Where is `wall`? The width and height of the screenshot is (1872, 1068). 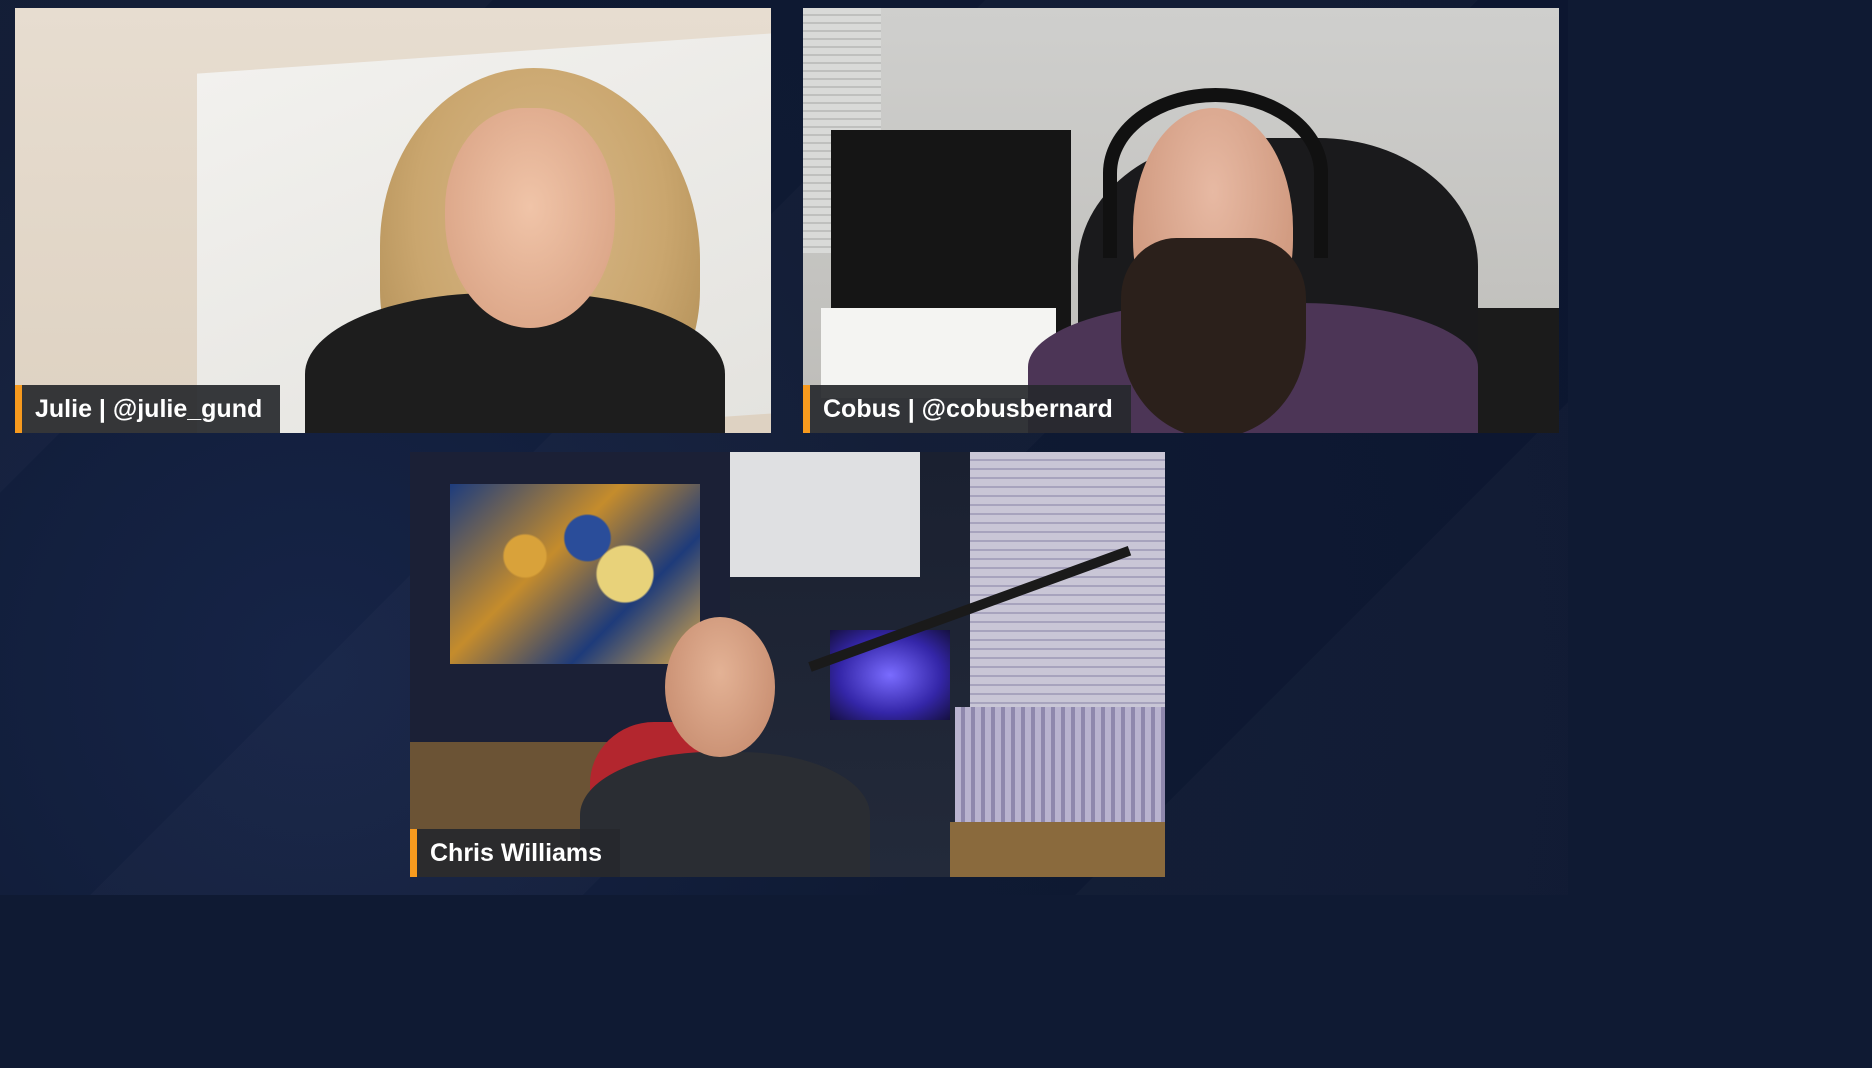 wall is located at coordinates (825, 514).